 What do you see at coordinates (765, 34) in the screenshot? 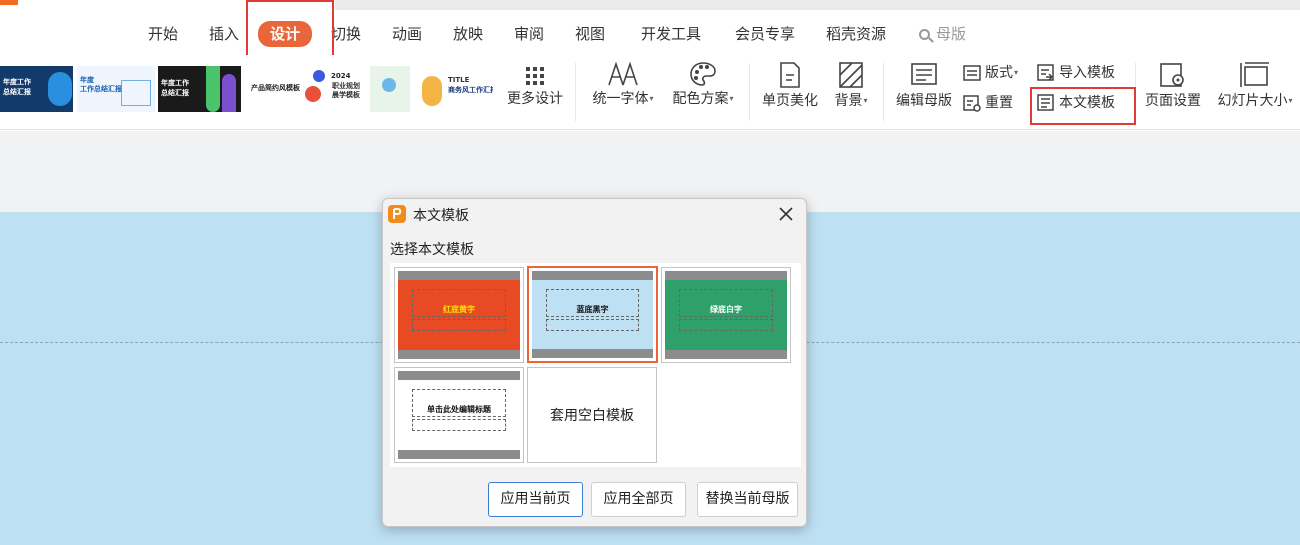
I see `tab-member: 会员专享` at bounding box center [765, 34].